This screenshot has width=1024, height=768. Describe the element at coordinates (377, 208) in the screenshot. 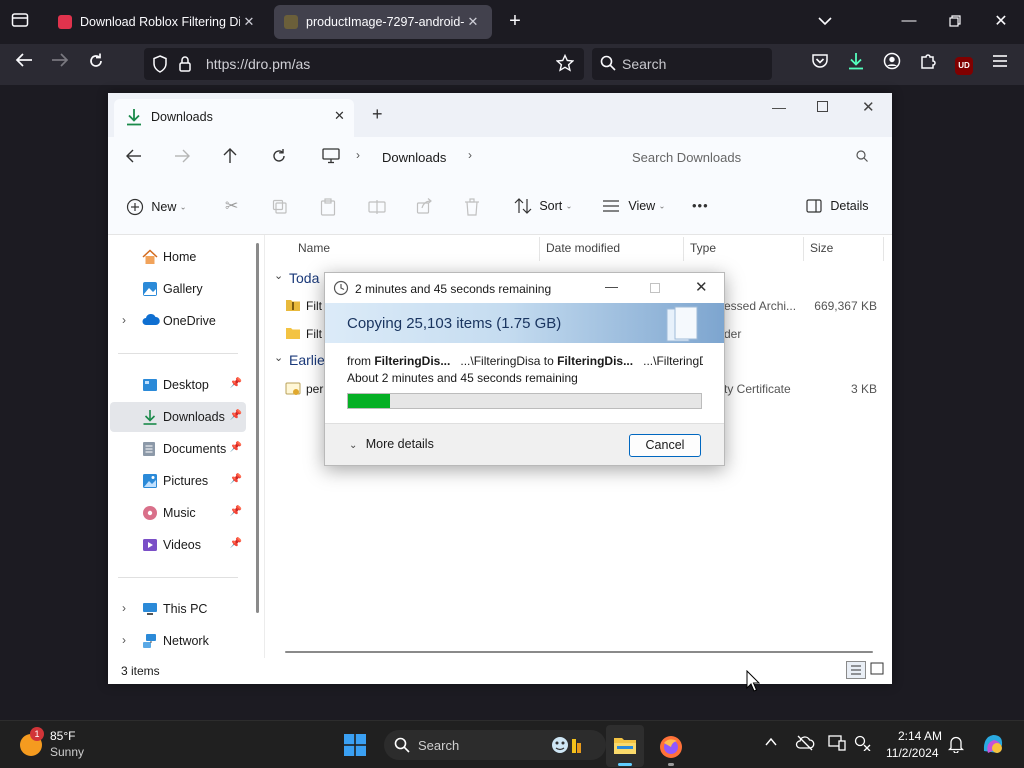

I see `rename-icon` at that location.